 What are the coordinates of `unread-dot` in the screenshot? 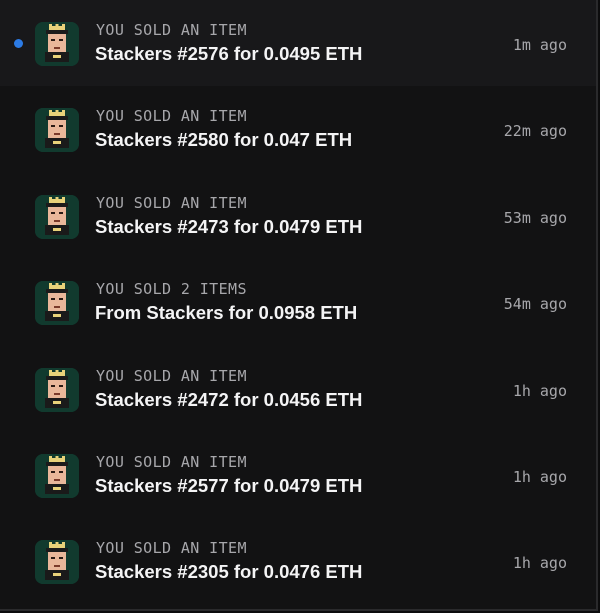 It's located at (18, 43).